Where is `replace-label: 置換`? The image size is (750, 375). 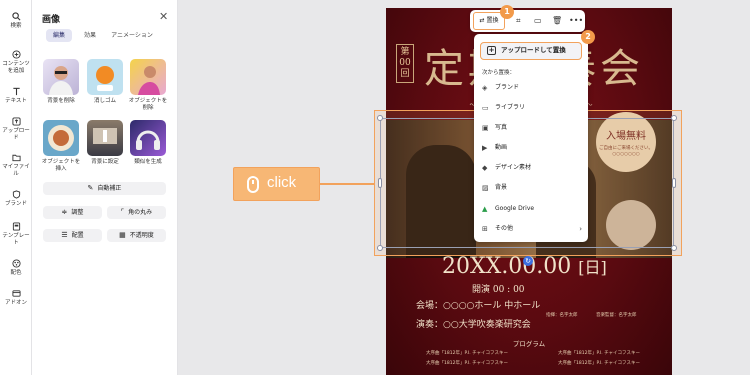
replace-label: 置換 is located at coordinates (492, 20).